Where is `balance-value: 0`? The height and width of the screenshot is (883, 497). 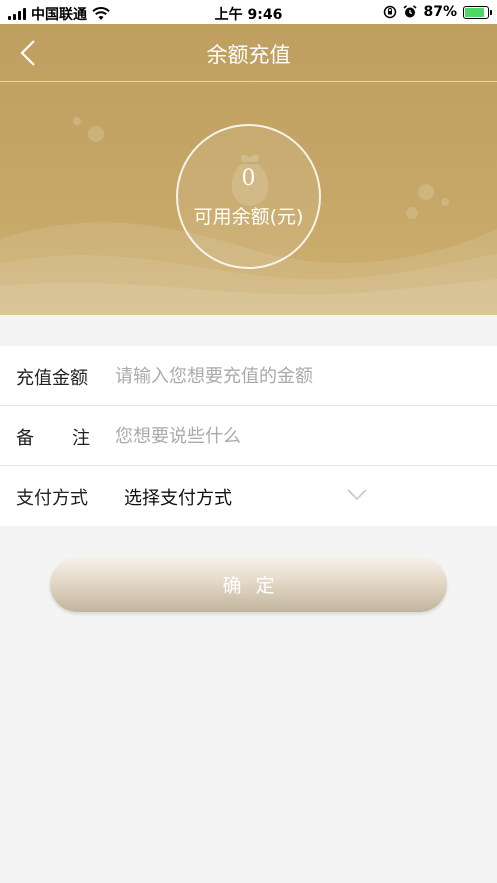 balance-value: 0 is located at coordinates (248, 178).